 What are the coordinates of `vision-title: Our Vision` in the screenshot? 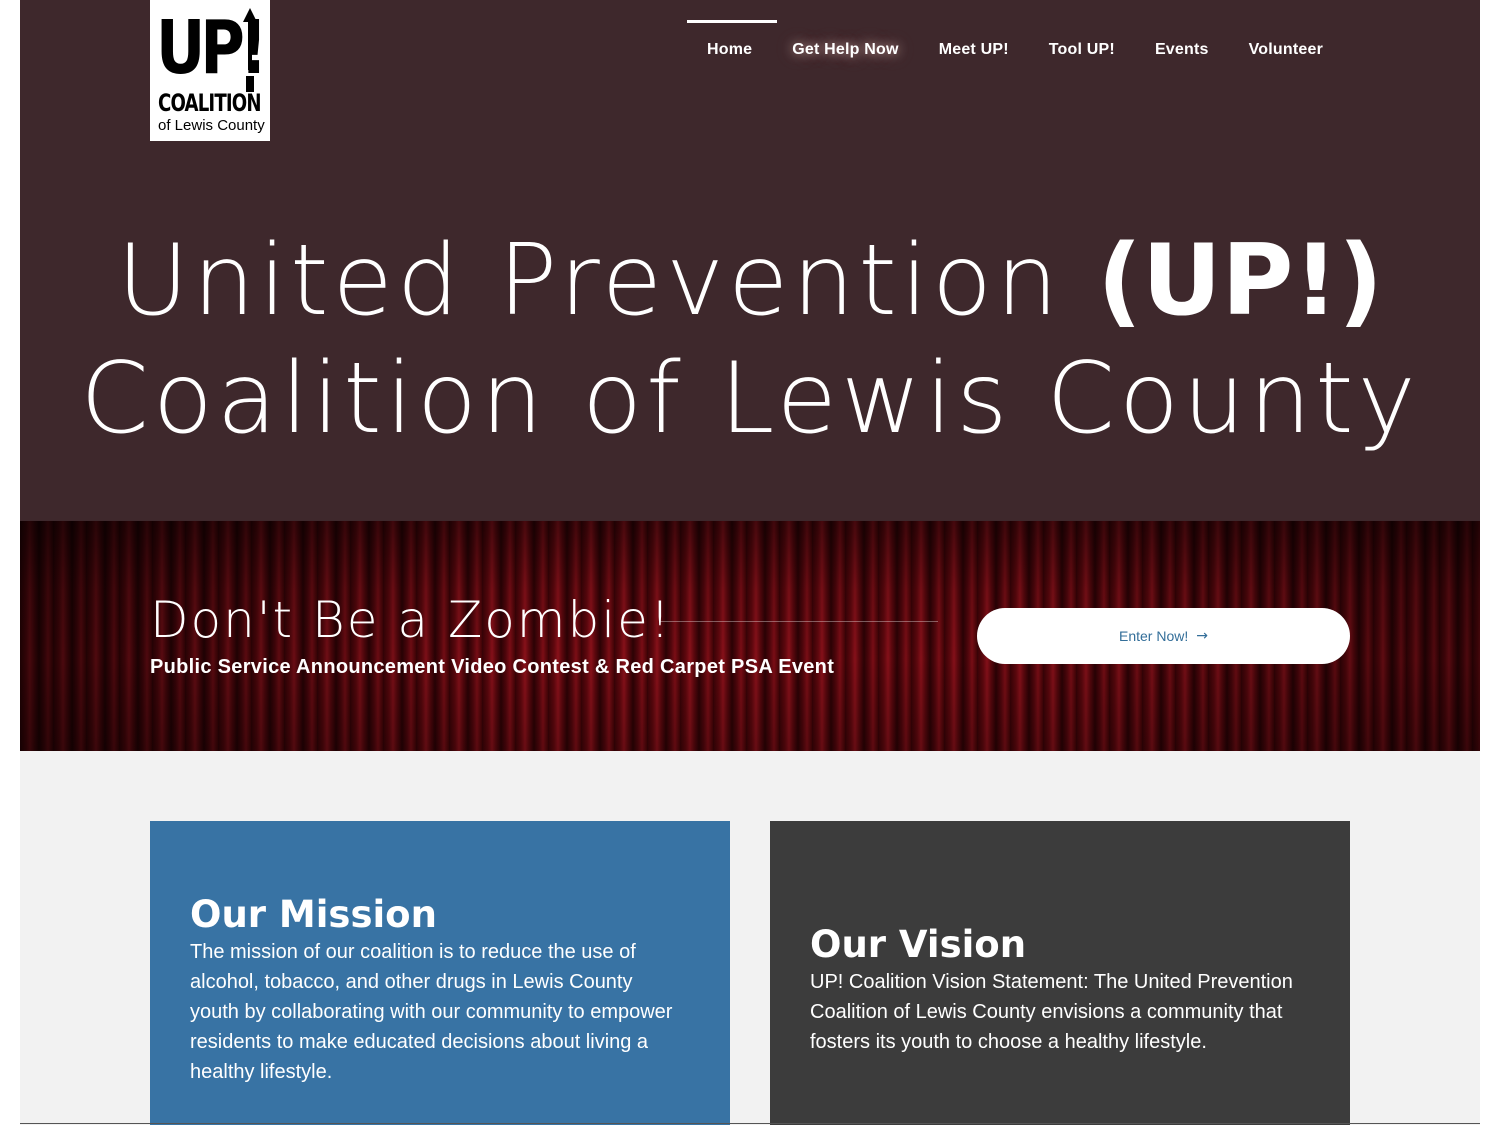 It's located at (918, 944).